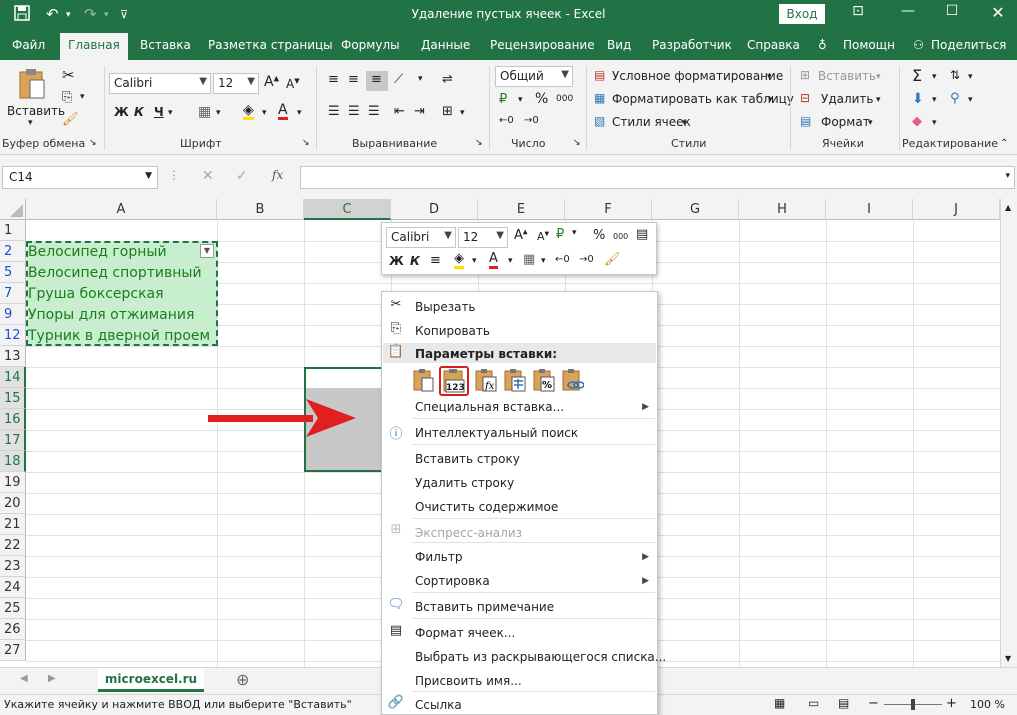 The width and height of the screenshot is (1017, 715). Describe the element at coordinates (277, 175) in the screenshot. I see `insert-function-button: fx` at that location.